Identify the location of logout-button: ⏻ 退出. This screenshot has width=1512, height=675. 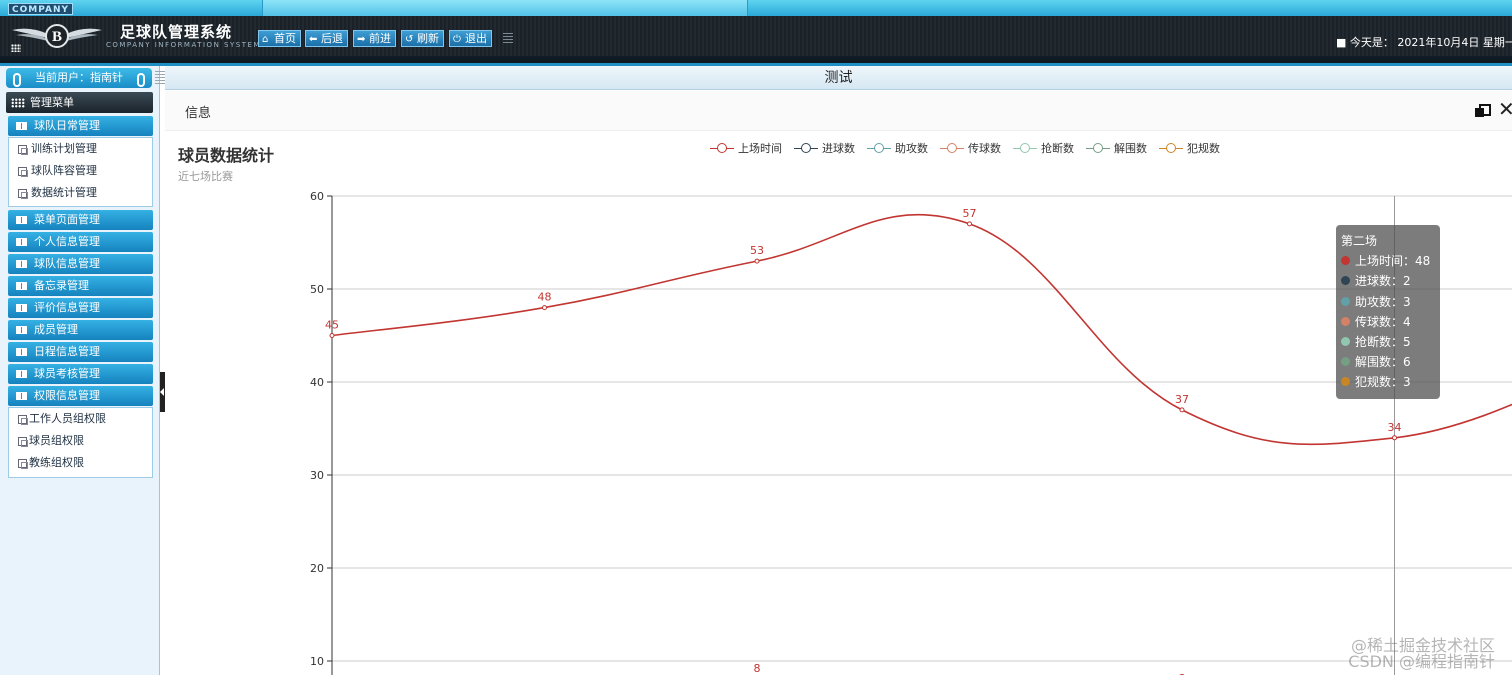
(470, 38).